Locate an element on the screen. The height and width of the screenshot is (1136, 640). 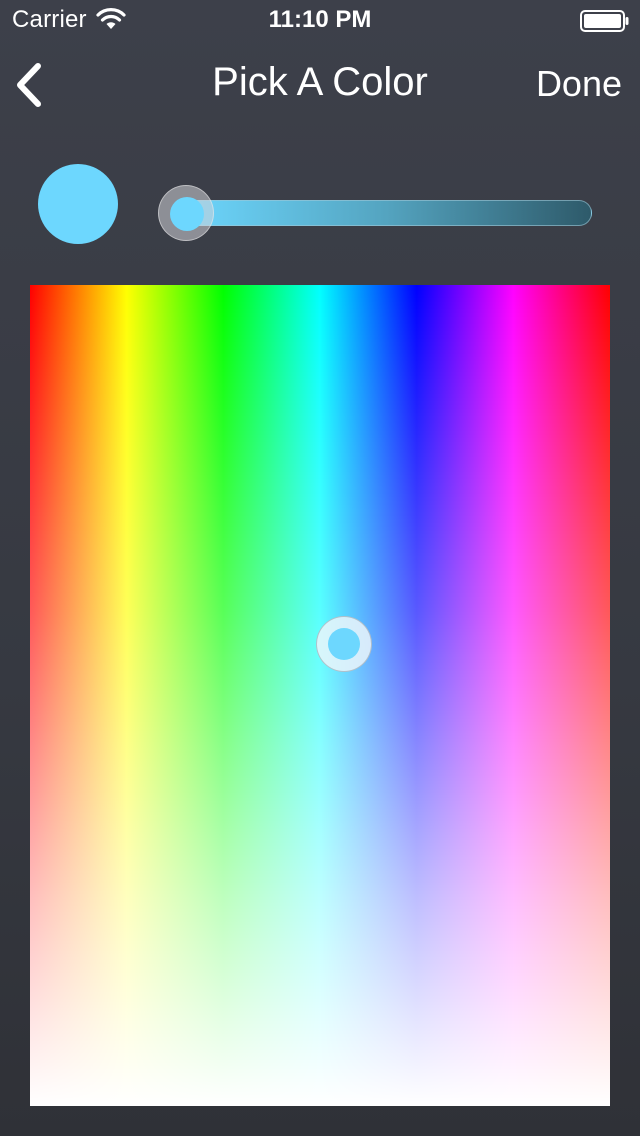
picker-handle-color is located at coordinates (344, 644).